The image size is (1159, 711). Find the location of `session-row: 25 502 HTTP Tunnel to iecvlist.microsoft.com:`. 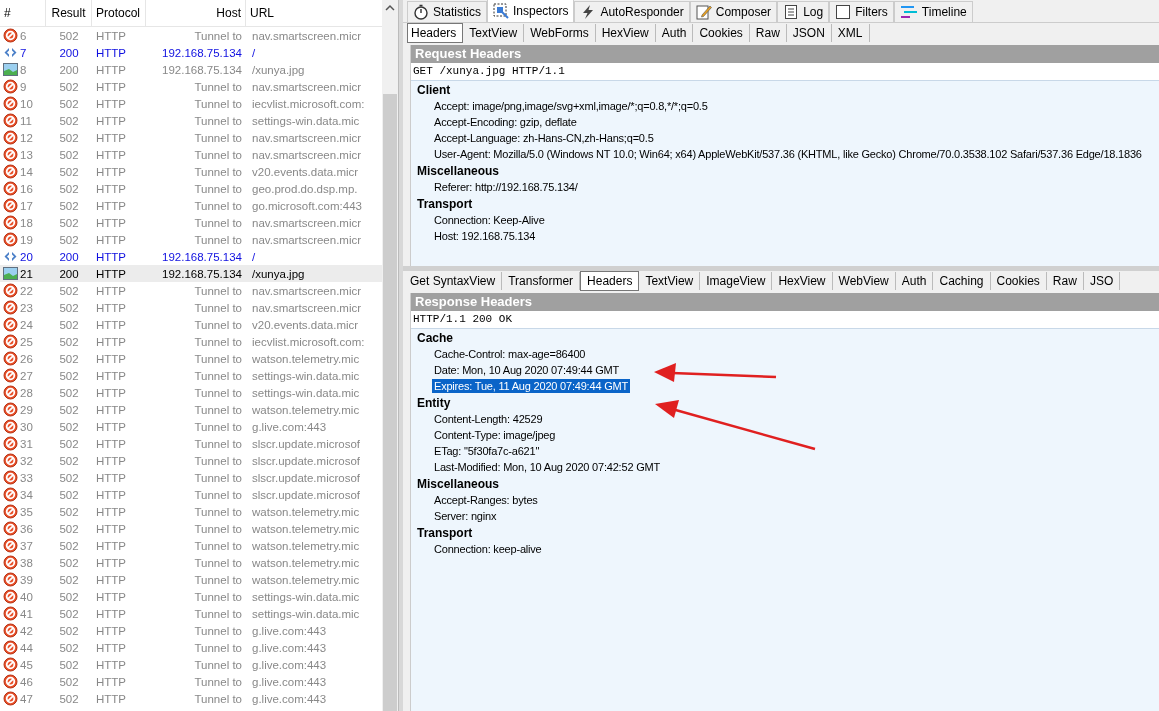

session-row: 25 502 HTTP Tunnel to iecvlist.microsoft.com: is located at coordinates (191, 341).